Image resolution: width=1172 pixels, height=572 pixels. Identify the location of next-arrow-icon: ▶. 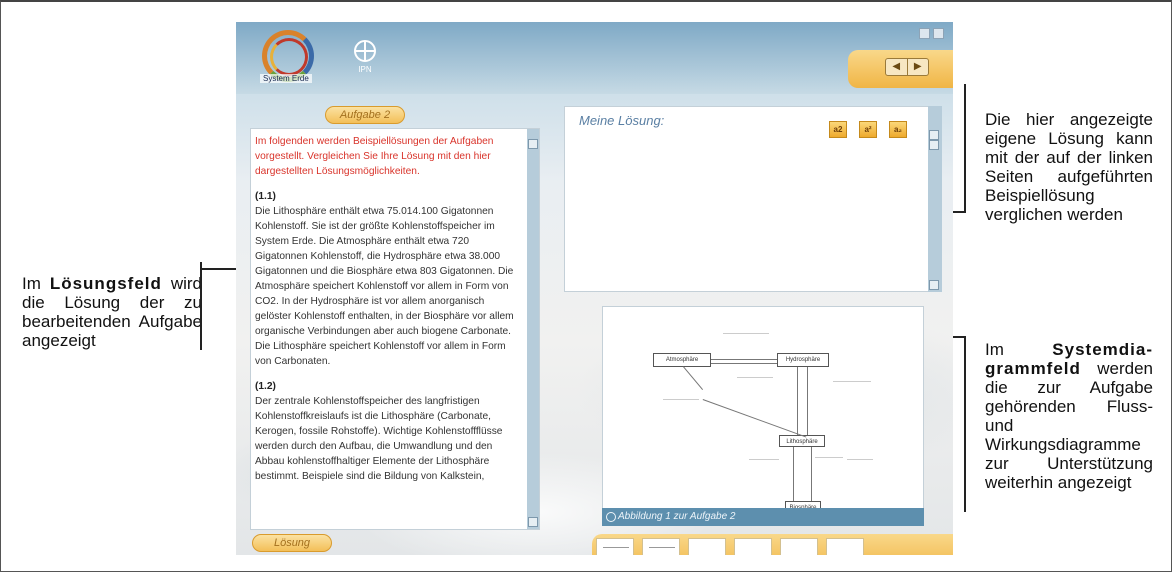
(917, 67).